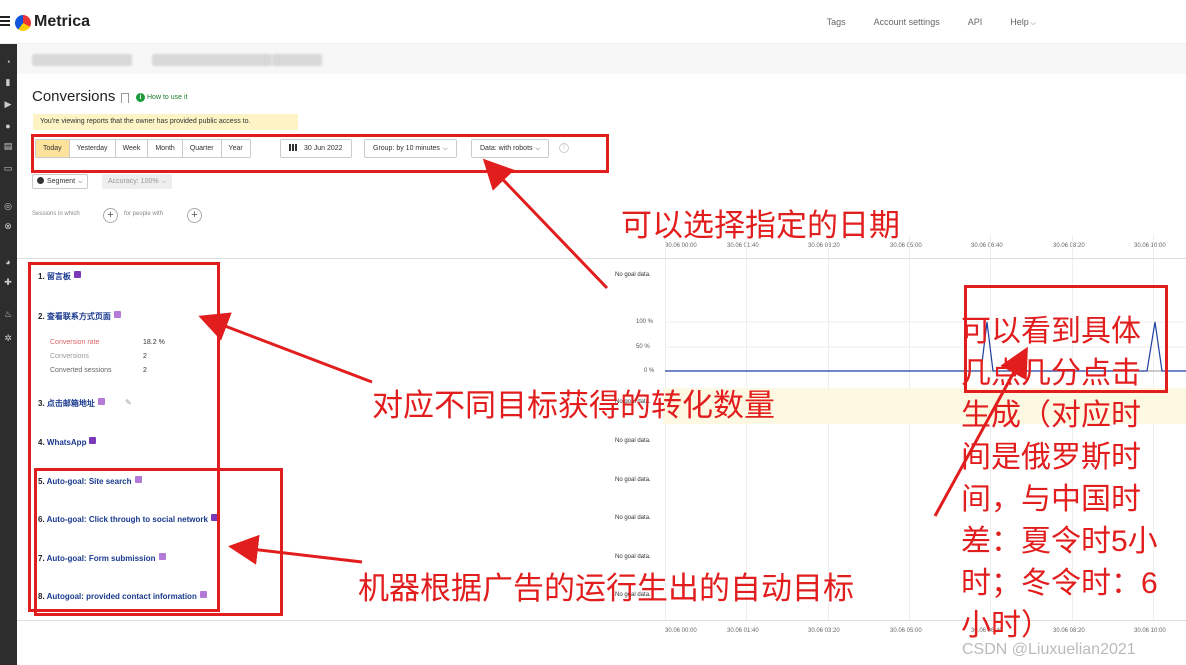 This screenshot has width=1186, height=665. What do you see at coordinates (906, 631) in the screenshot?
I see `axis-tick: 30.06 05:00` at bounding box center [906, 631].